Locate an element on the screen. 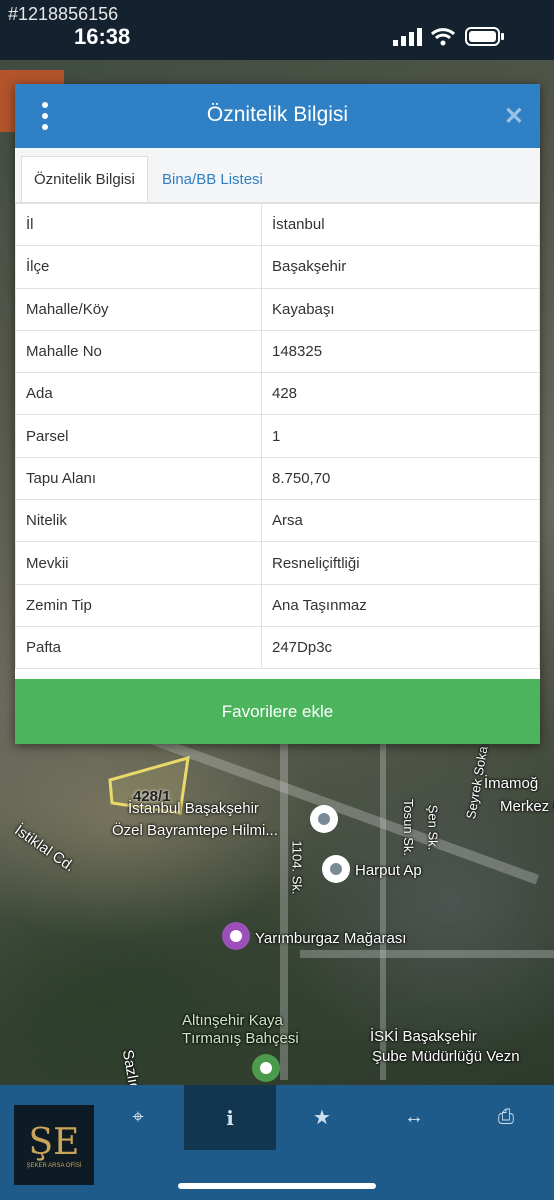 The width and height of the screenshot is (554, 1200). table-row: Mevkii Resneliçiftliği is located at coordinates (277, 563).